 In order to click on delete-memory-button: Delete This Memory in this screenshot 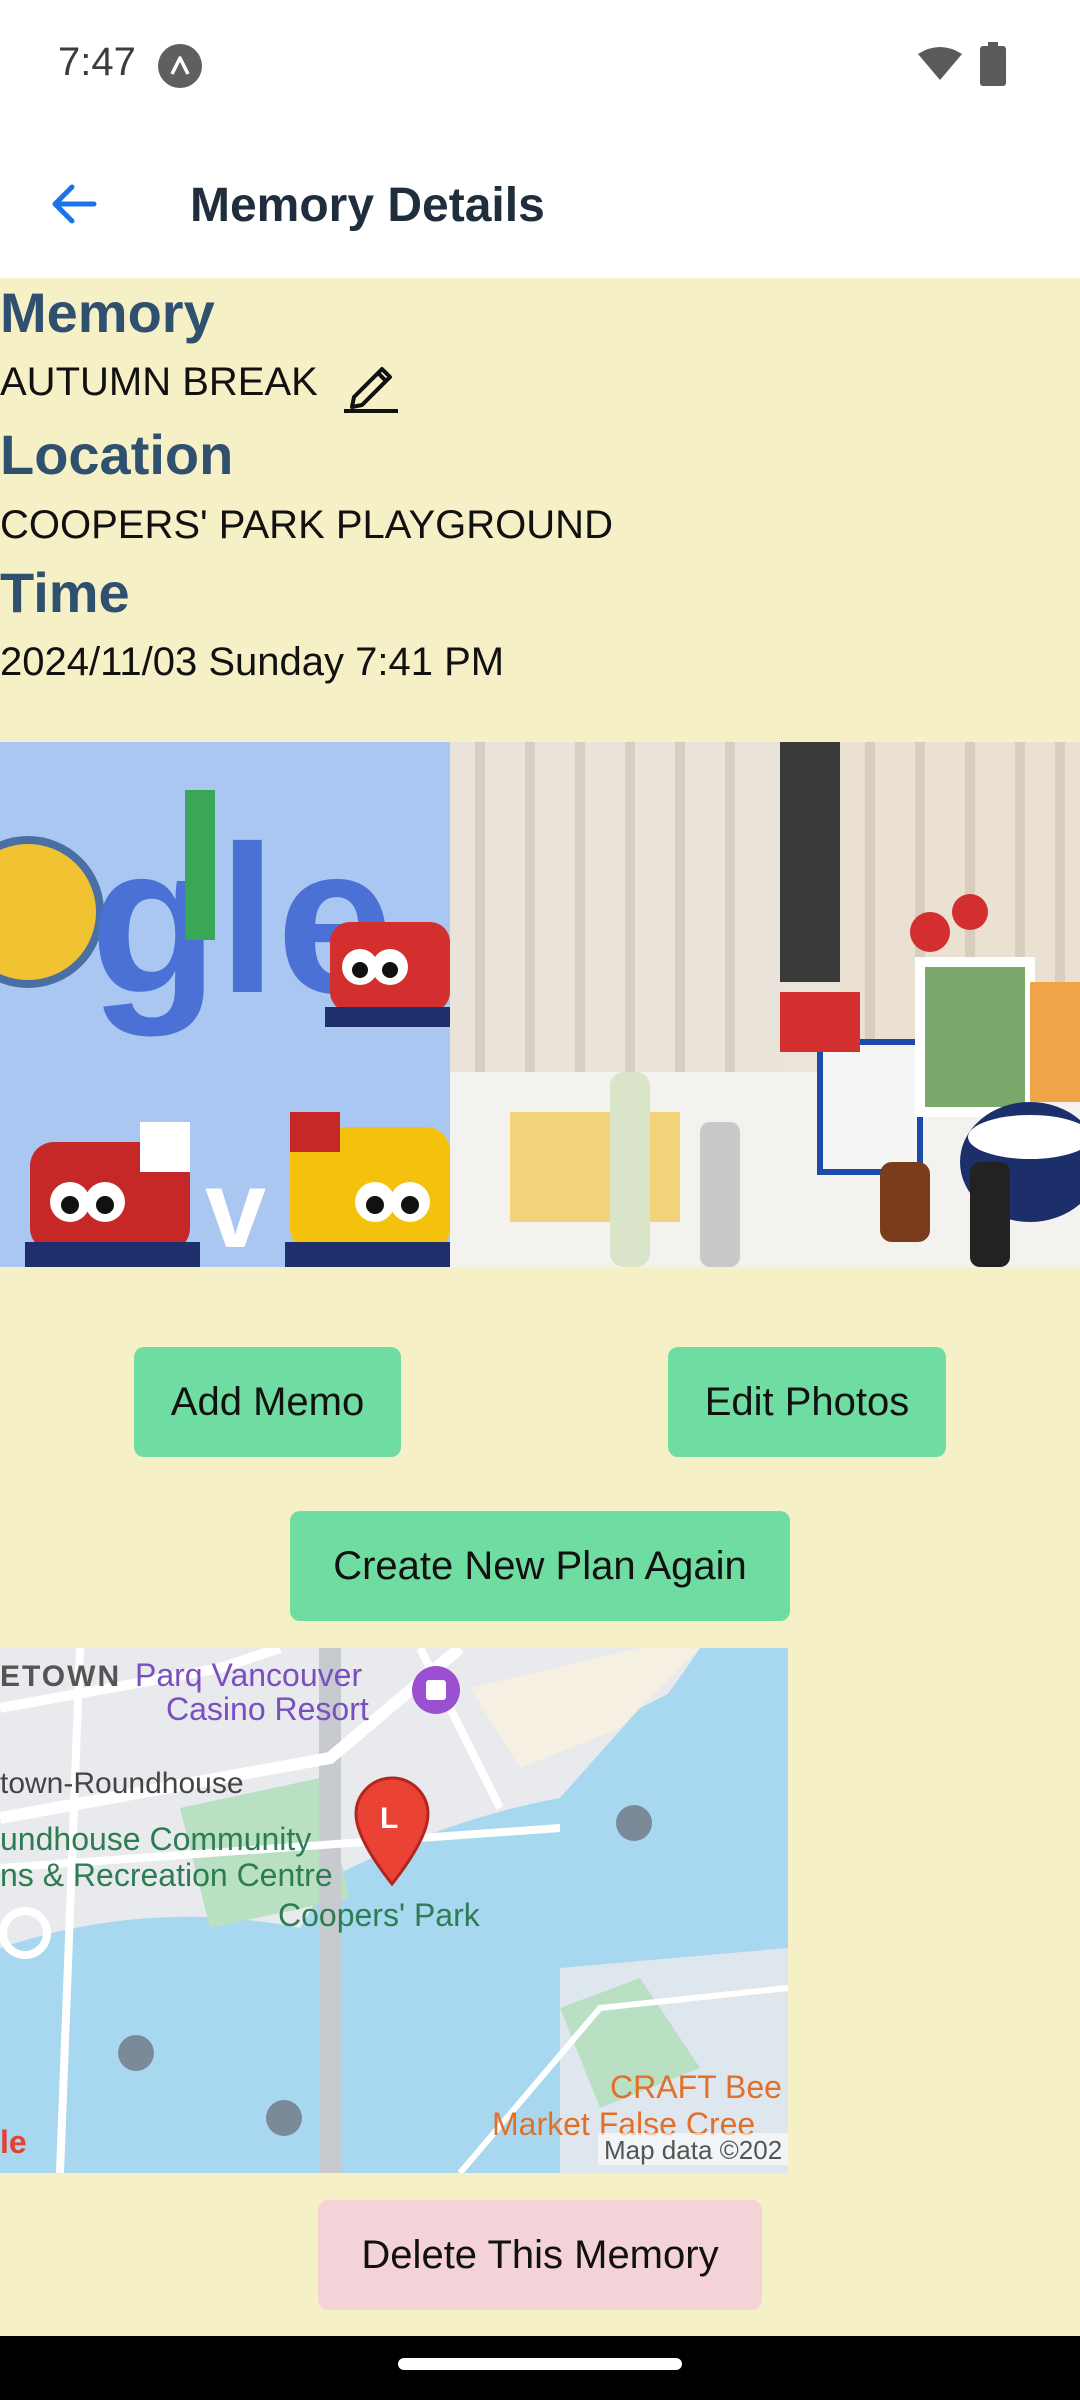, I will do `click(540, 2255)`.